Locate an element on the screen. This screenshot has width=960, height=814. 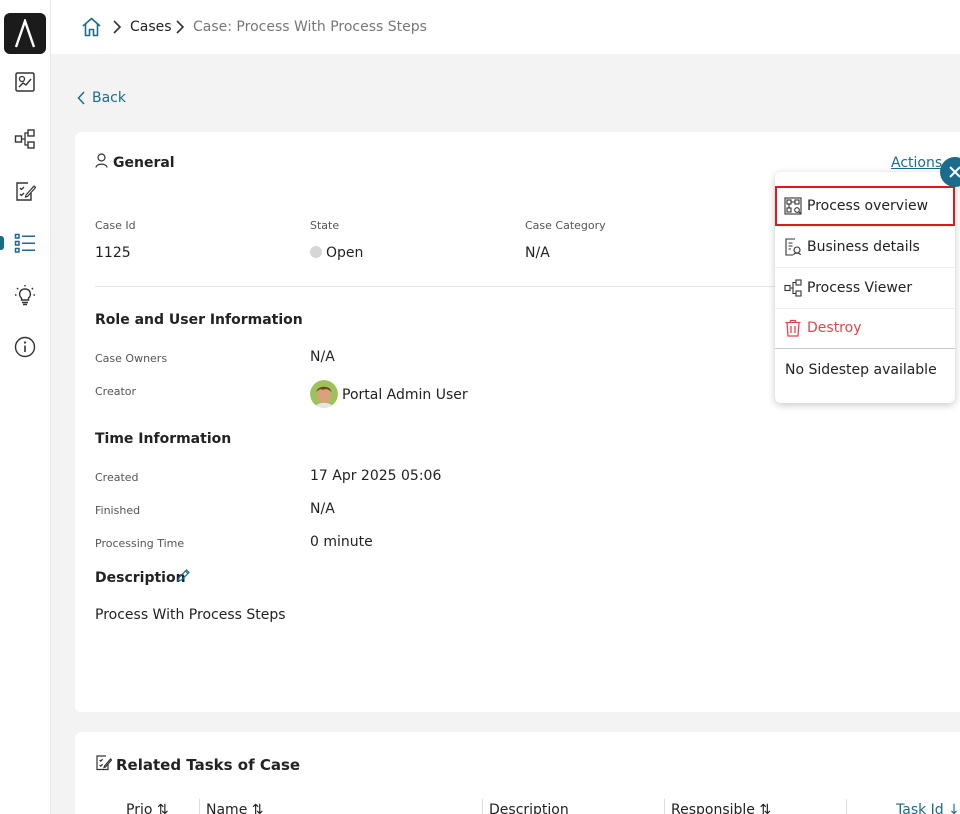
menu-item-label: Process Viewer is located at coordinates (860, 288).